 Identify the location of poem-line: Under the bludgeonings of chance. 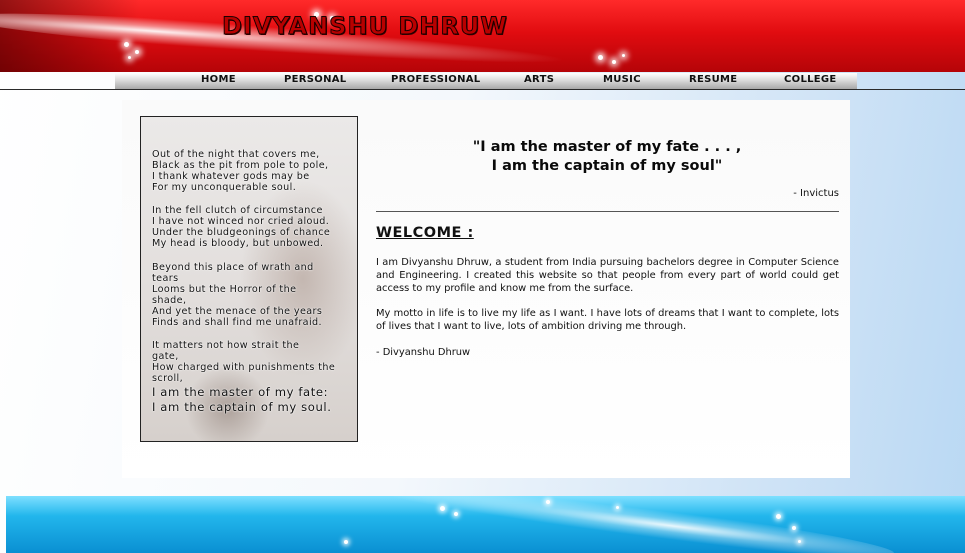
(241, 232).